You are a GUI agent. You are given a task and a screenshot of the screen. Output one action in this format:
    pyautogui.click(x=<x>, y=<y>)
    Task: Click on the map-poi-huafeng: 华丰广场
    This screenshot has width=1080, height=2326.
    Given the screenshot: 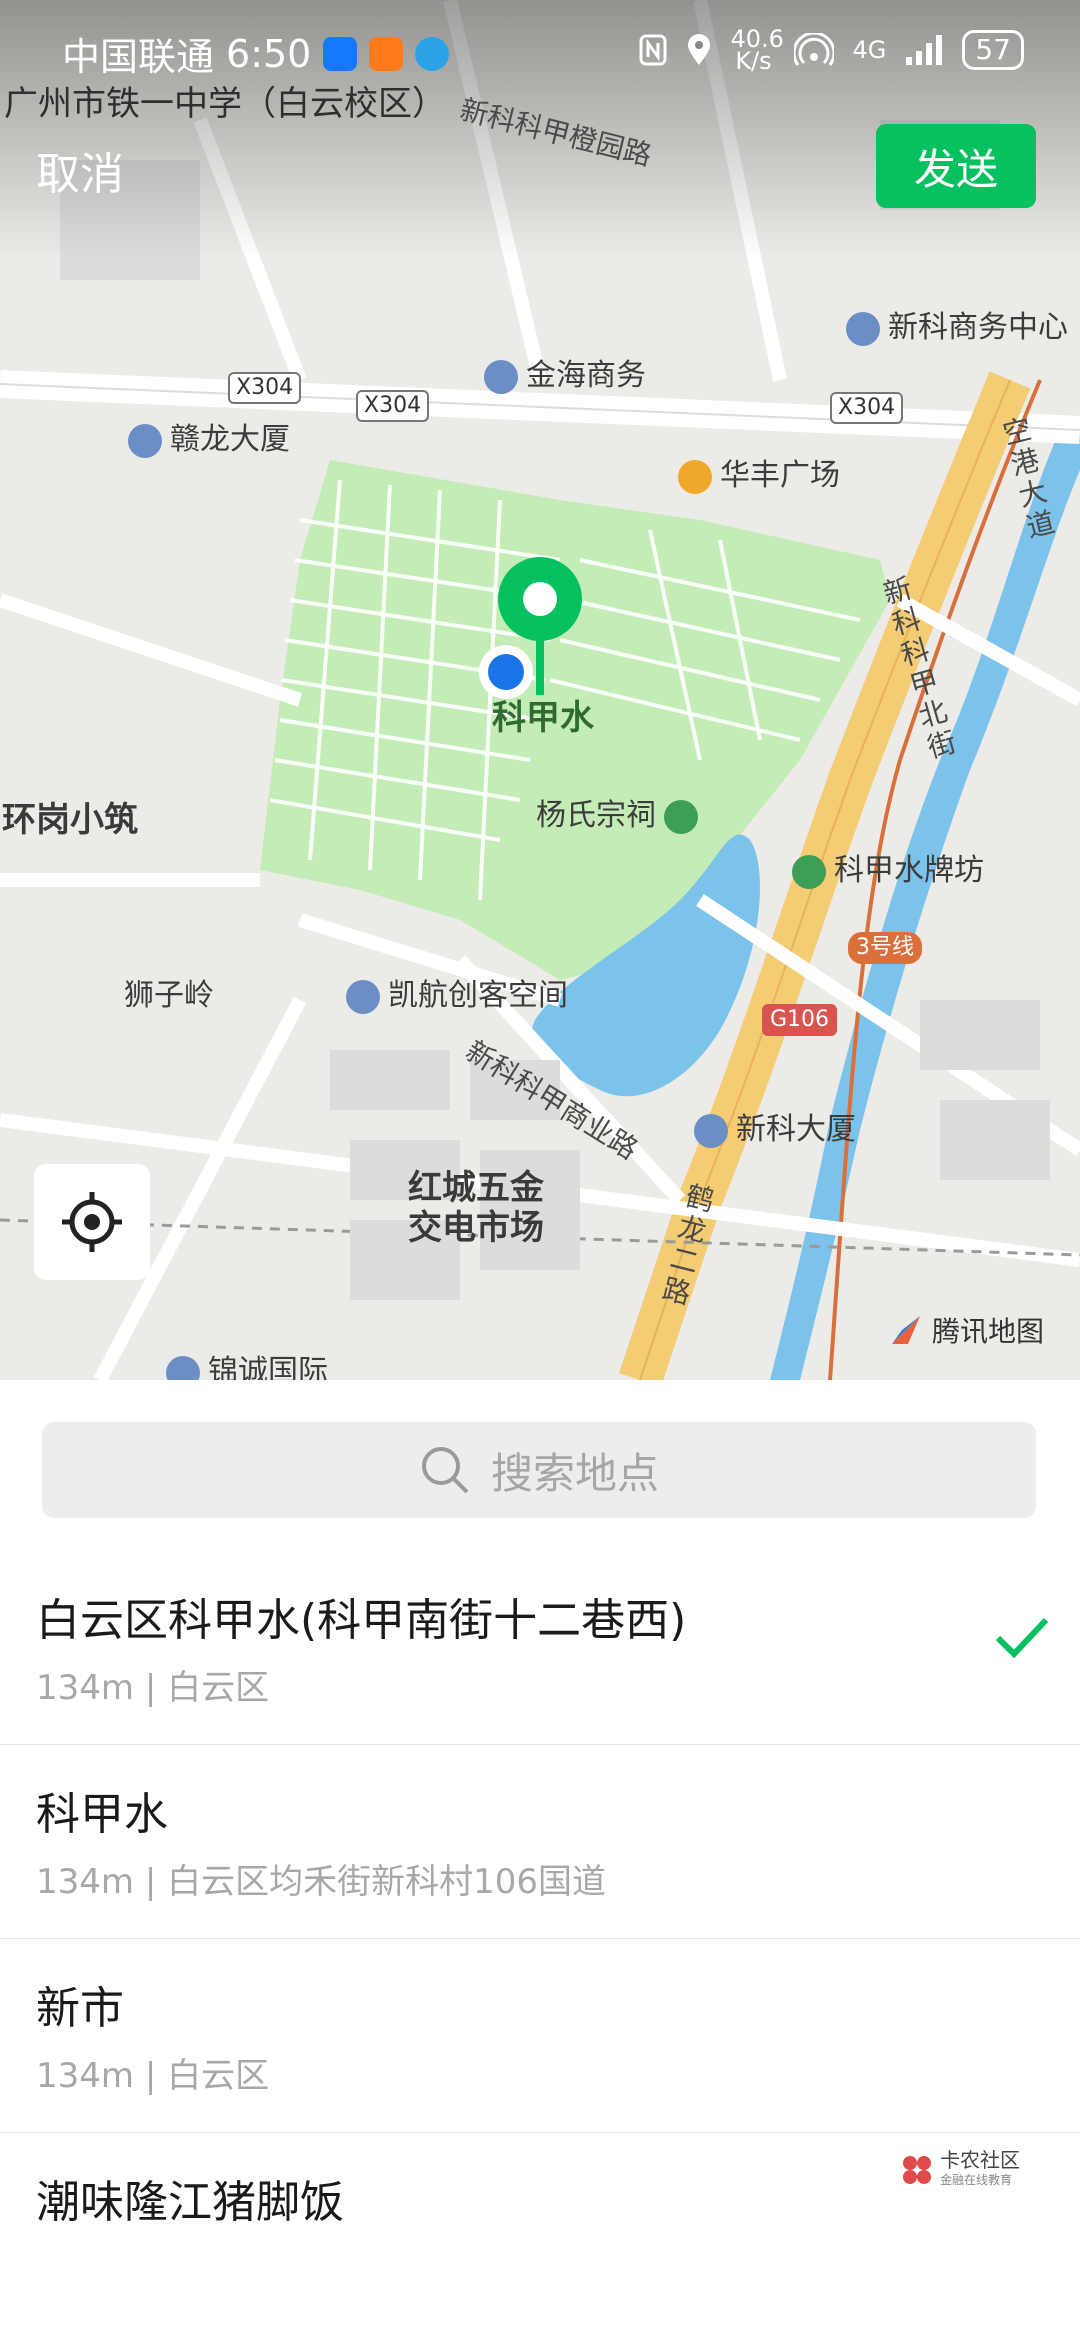 What is the action you would take?
    pyautogui.click(x=759, y=472)
    